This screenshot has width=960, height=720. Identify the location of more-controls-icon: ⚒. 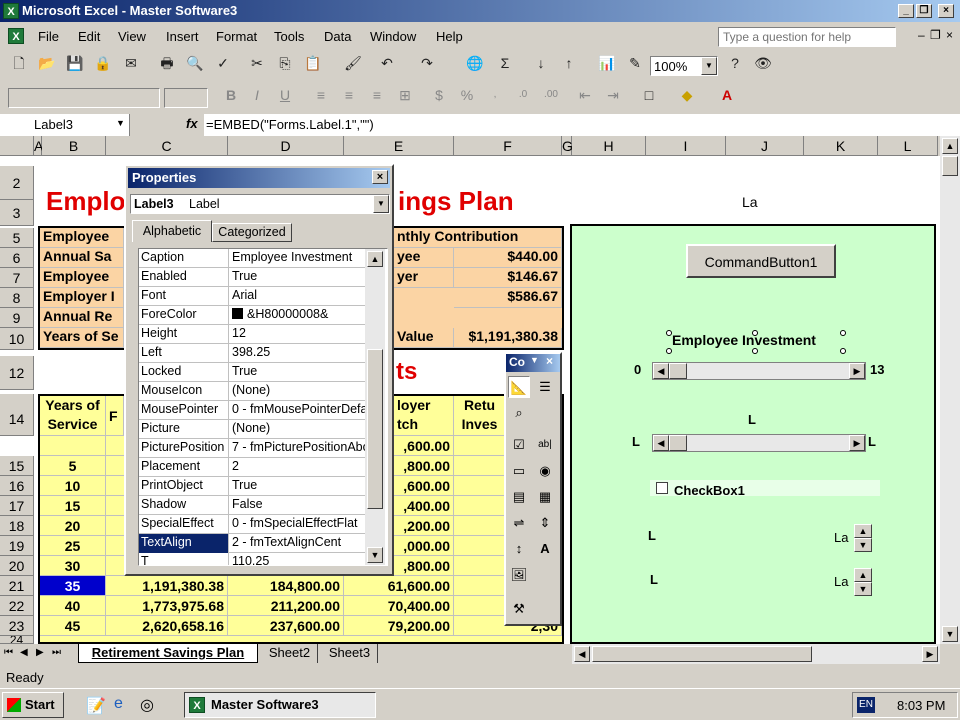
(519, 609).